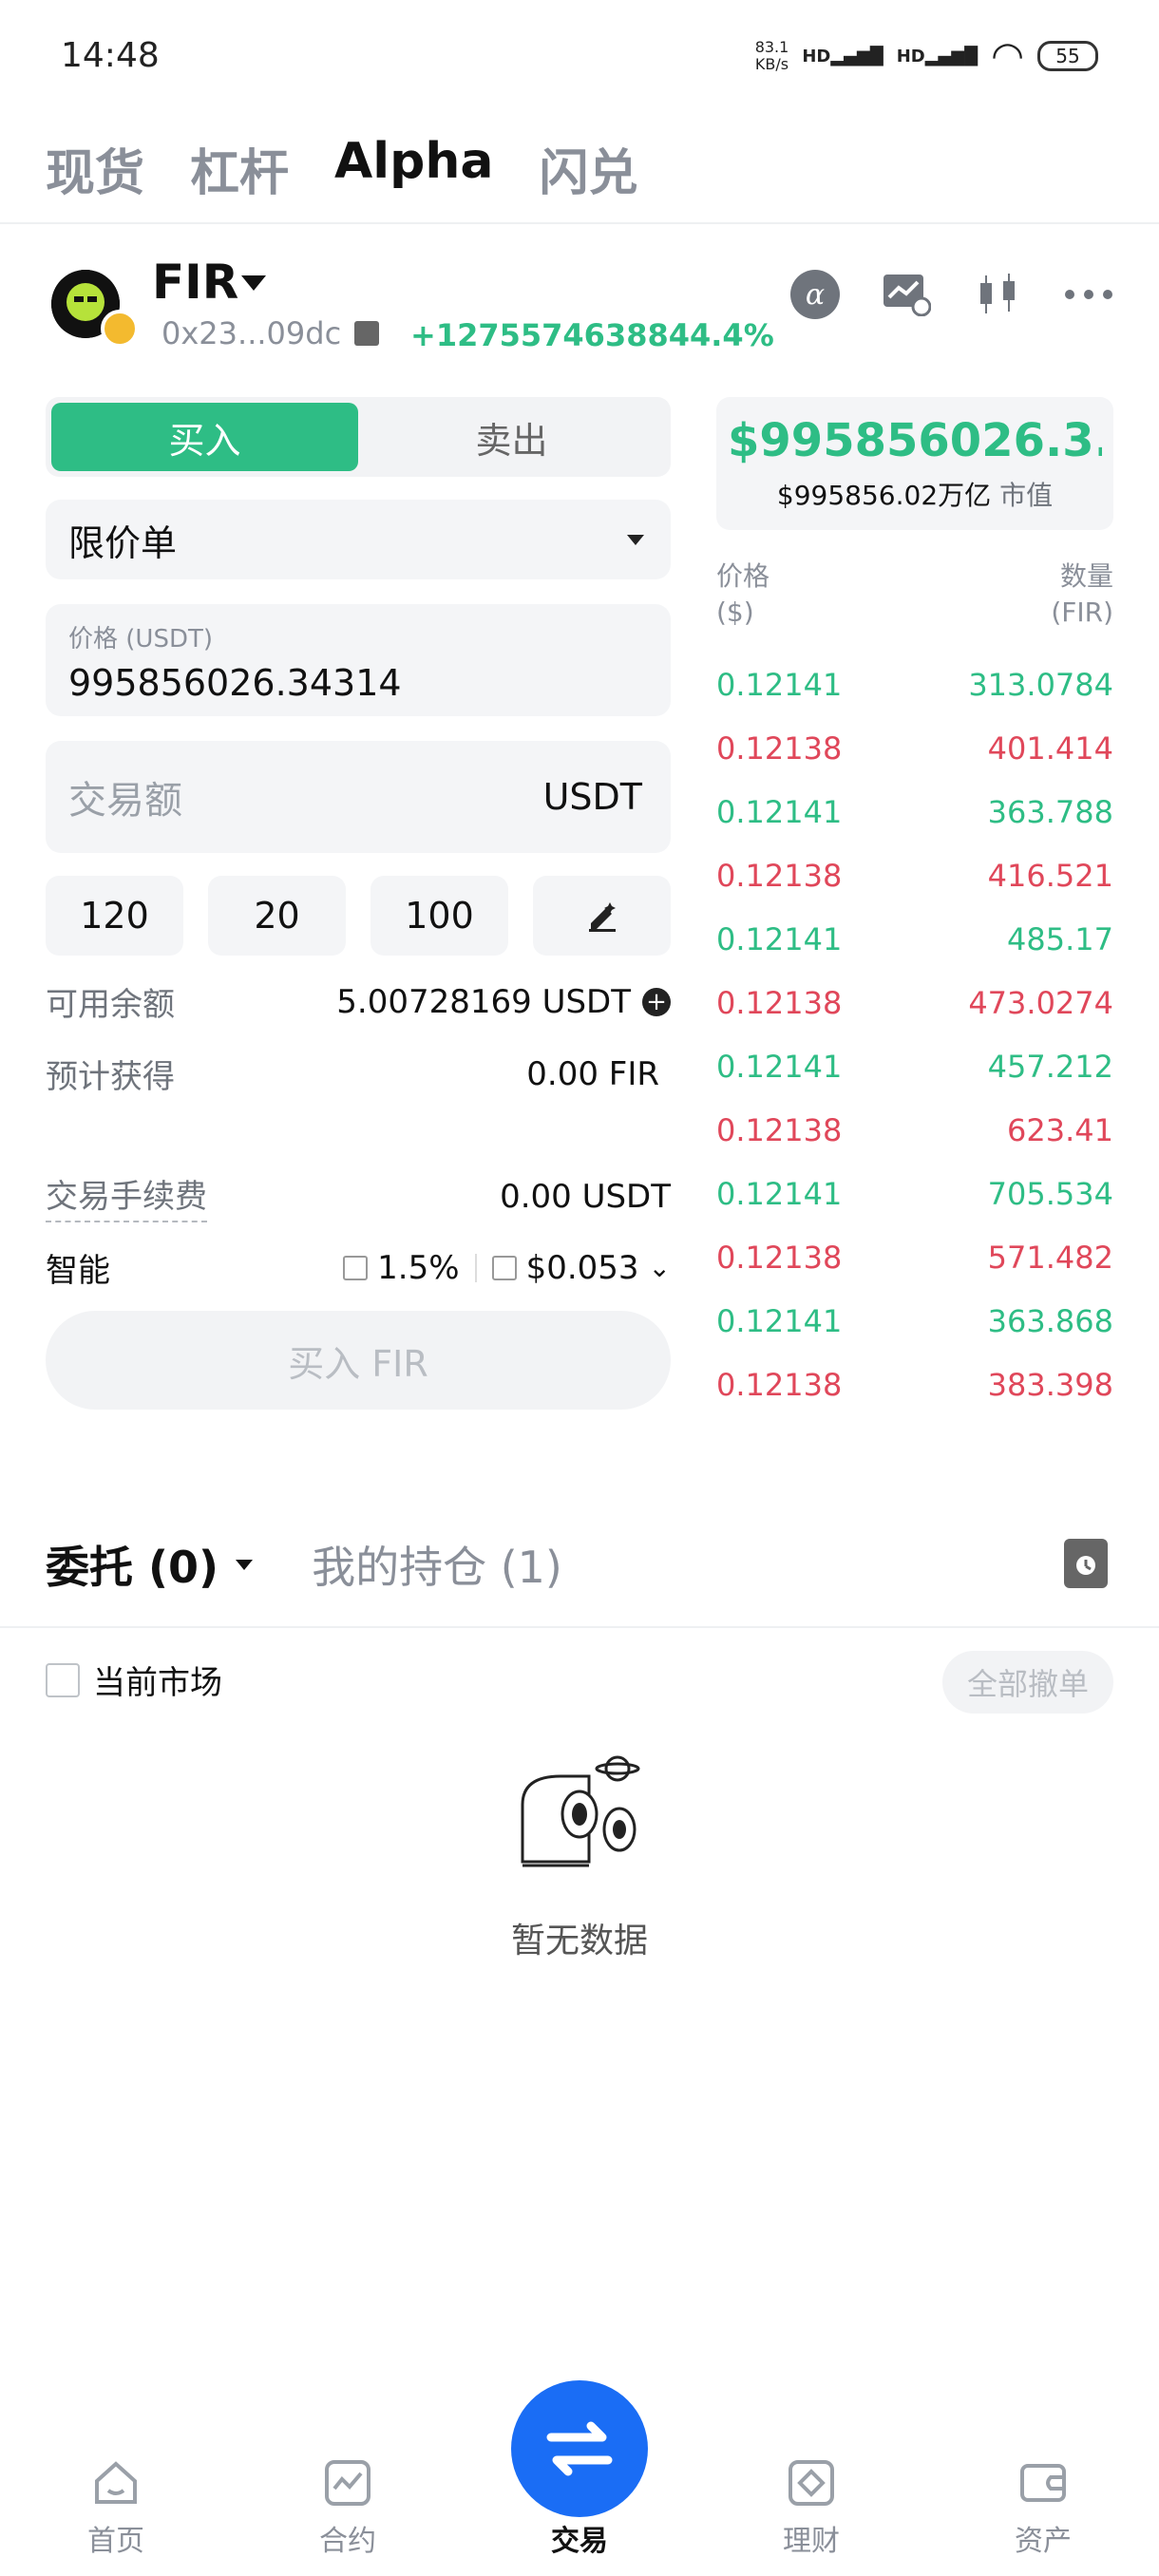 The width and height of the screenshot is (1159, 2576). I want to click on current-market-checkbox, so click(63, 1679).